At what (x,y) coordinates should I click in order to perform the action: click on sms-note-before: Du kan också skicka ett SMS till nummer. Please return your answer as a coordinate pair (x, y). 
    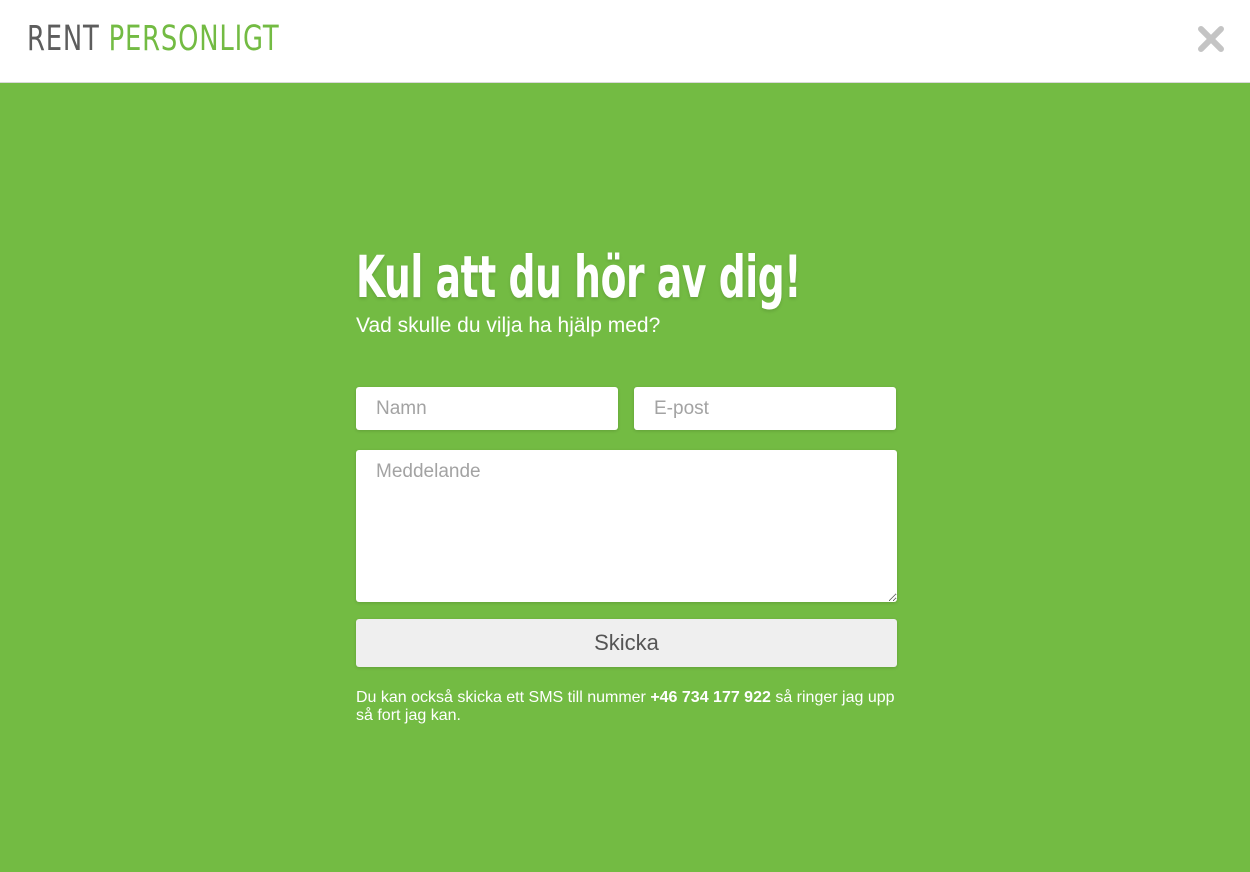
    Looking at the image, I should click on (503, 697).